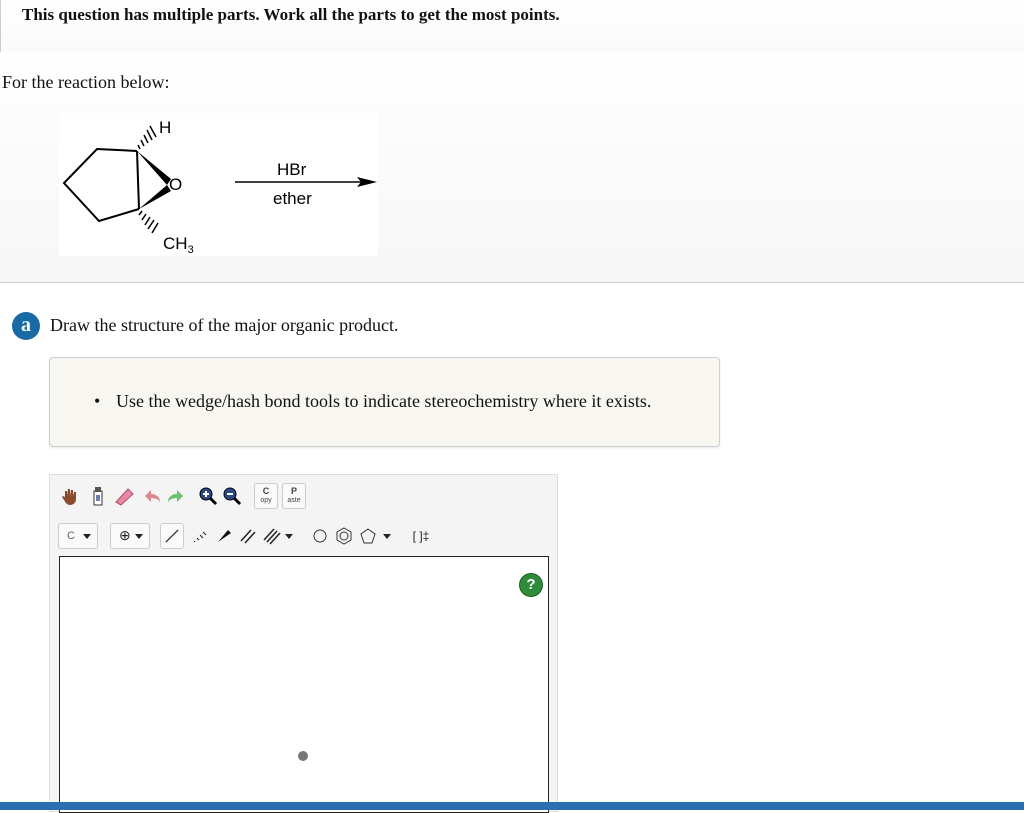 Image resolution: width=1024 pixels, height=813 pixels. What do you see at coordinates (224, 536) in the screenshot?
I see `wedge-bond-button` at bounding box center [224, 536].